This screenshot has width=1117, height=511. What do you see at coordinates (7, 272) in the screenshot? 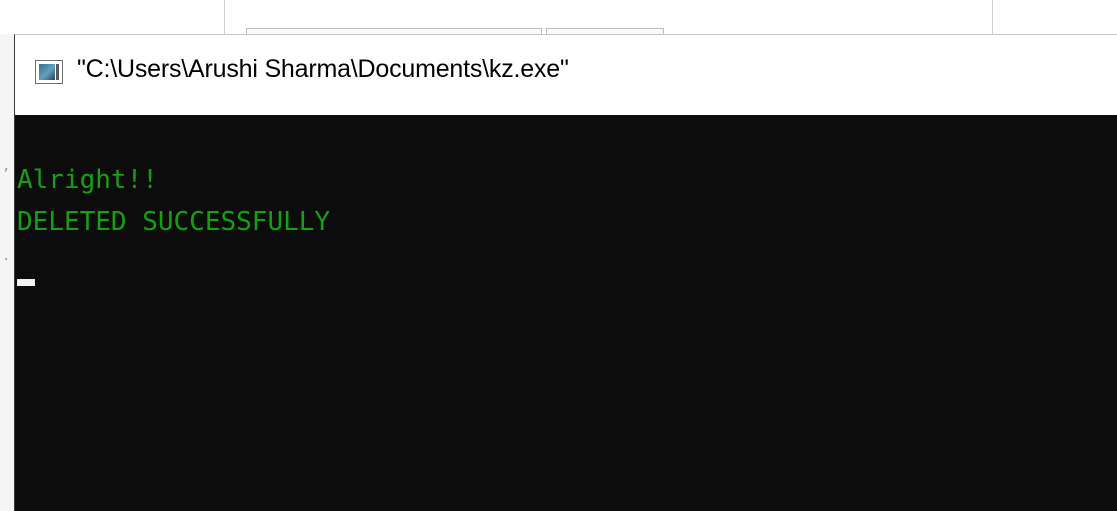
I see `background-window-edge: ‚ ·` at bounding box center [7, 272].